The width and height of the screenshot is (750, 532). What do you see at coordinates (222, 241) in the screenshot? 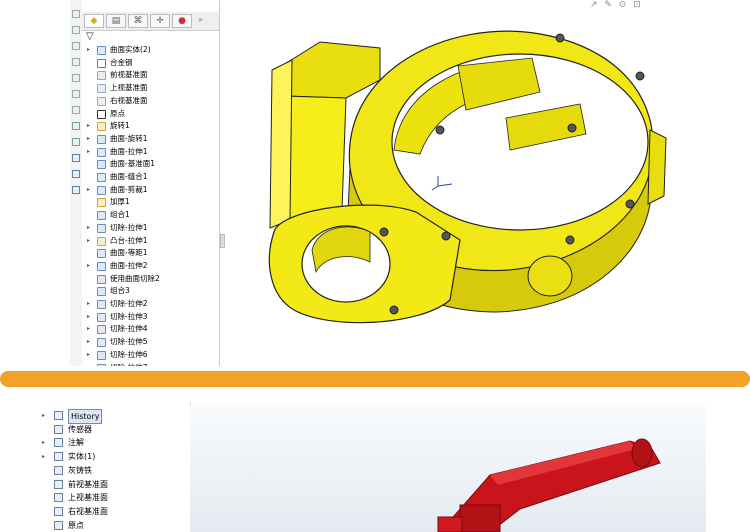
I see `panel-splitter` at bounding box center [222, 241].